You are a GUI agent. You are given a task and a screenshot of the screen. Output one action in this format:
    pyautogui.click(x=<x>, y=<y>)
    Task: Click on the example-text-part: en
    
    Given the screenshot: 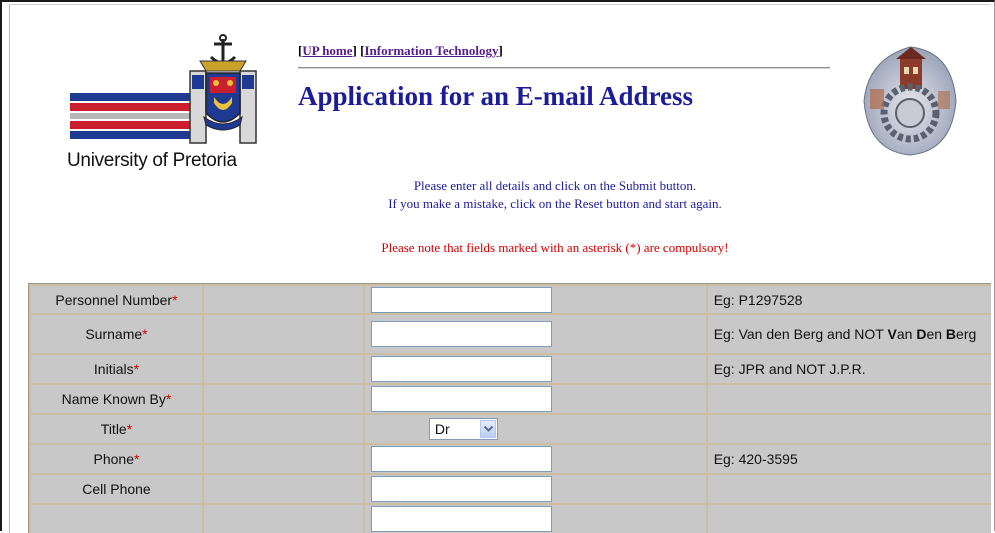 What is the action you would take?
    pyautogui.click(x=934, y=334)
    